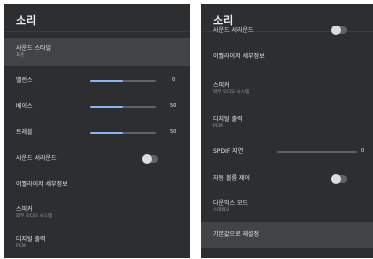 This screenshot has height=259, width=373. I want to click on balance-value: 0, so click(174, 80).